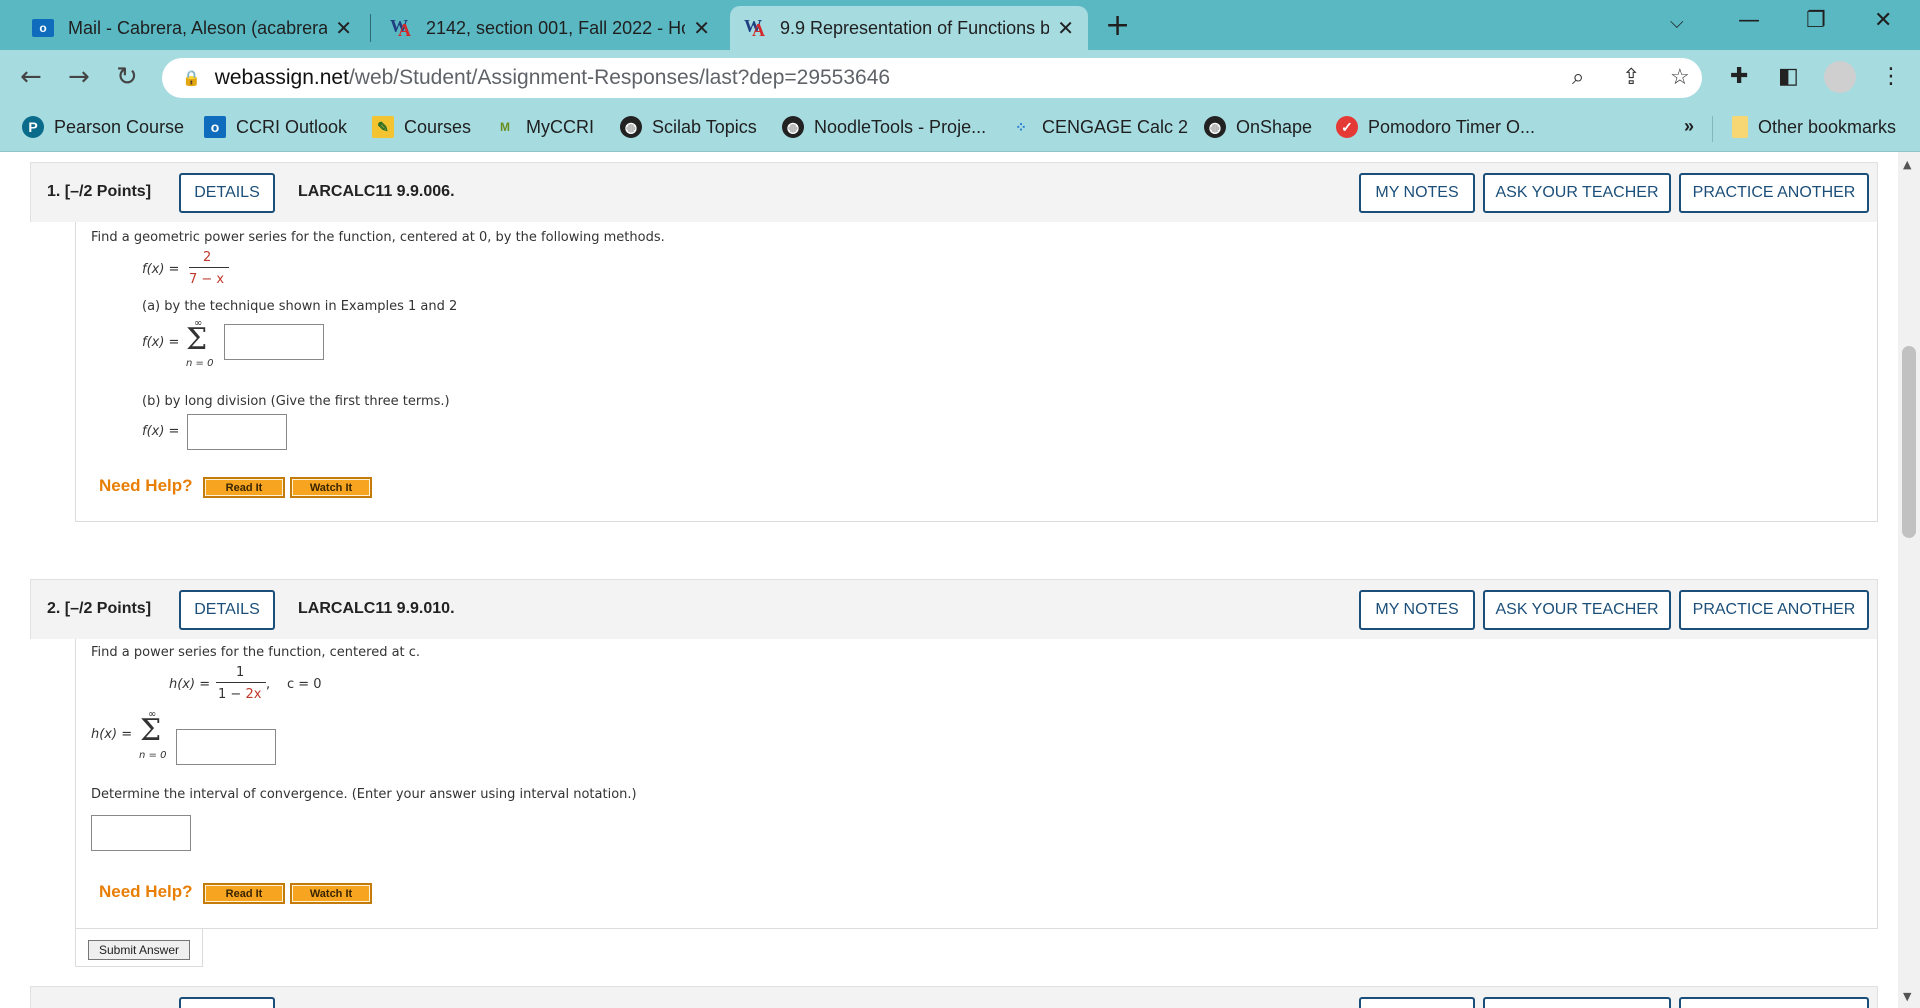  What do you see at coordinates (1816, 20) in the screenshot?
I see `restore-button: ❐` at bounding box center [1816, 20].